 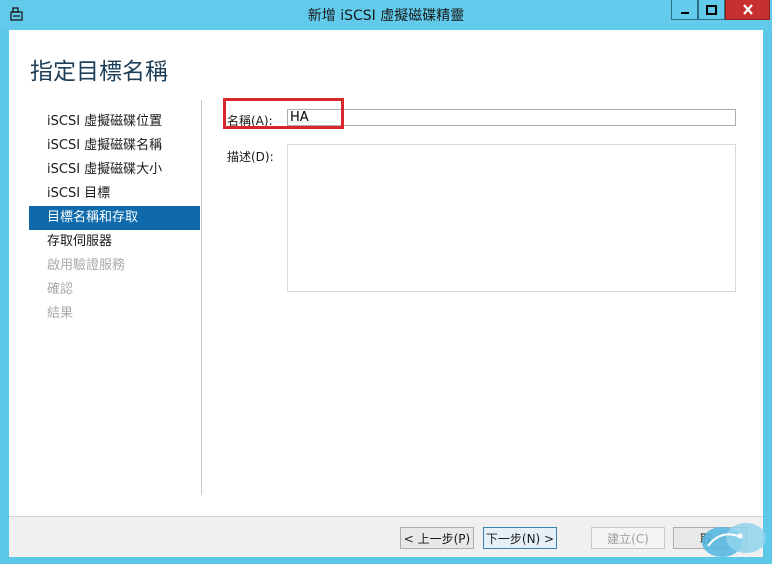 I want to click on create-button: 建立(C), so click(x=628, y=538).